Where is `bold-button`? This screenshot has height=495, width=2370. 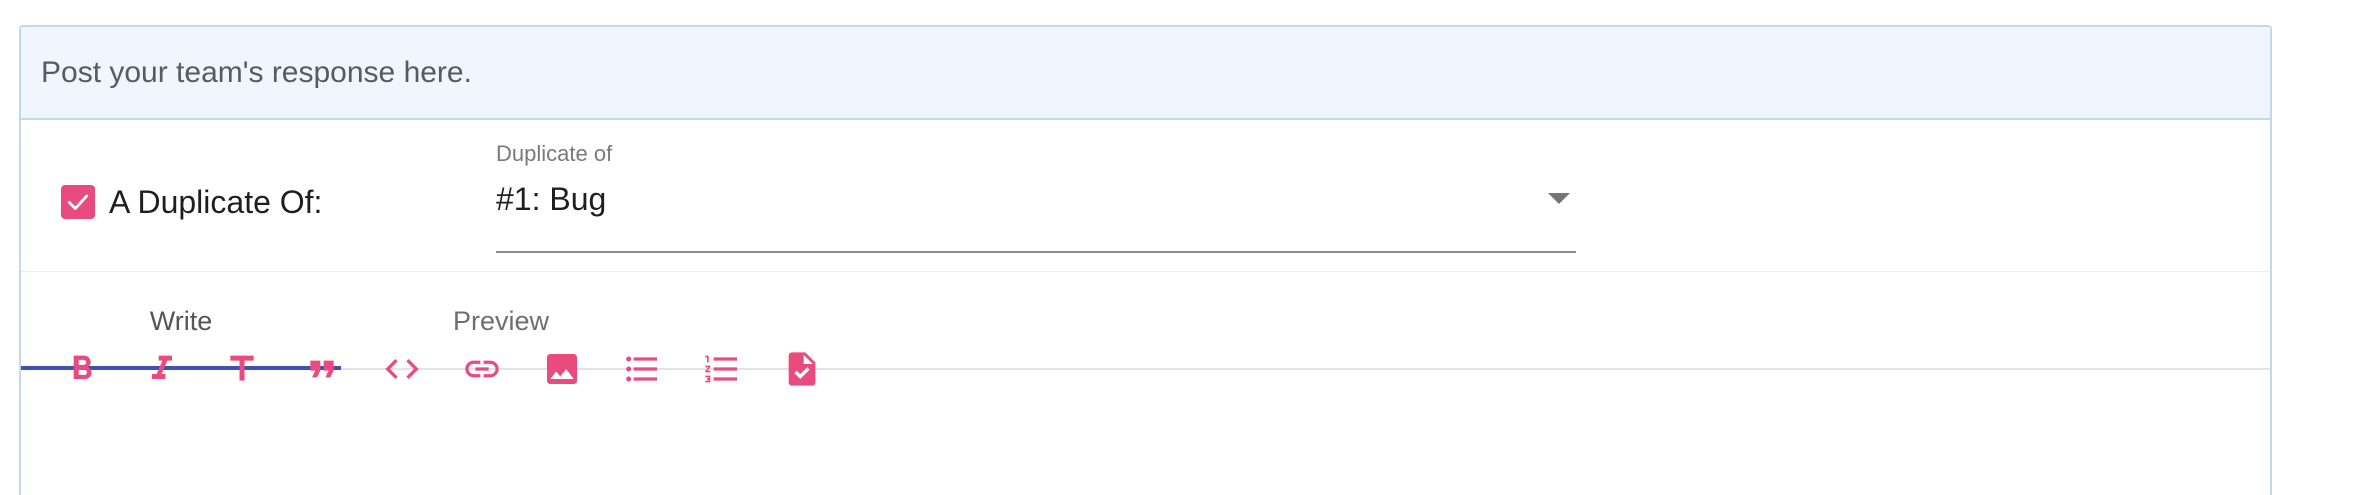
bold-button is located at coordinates (82, 369).